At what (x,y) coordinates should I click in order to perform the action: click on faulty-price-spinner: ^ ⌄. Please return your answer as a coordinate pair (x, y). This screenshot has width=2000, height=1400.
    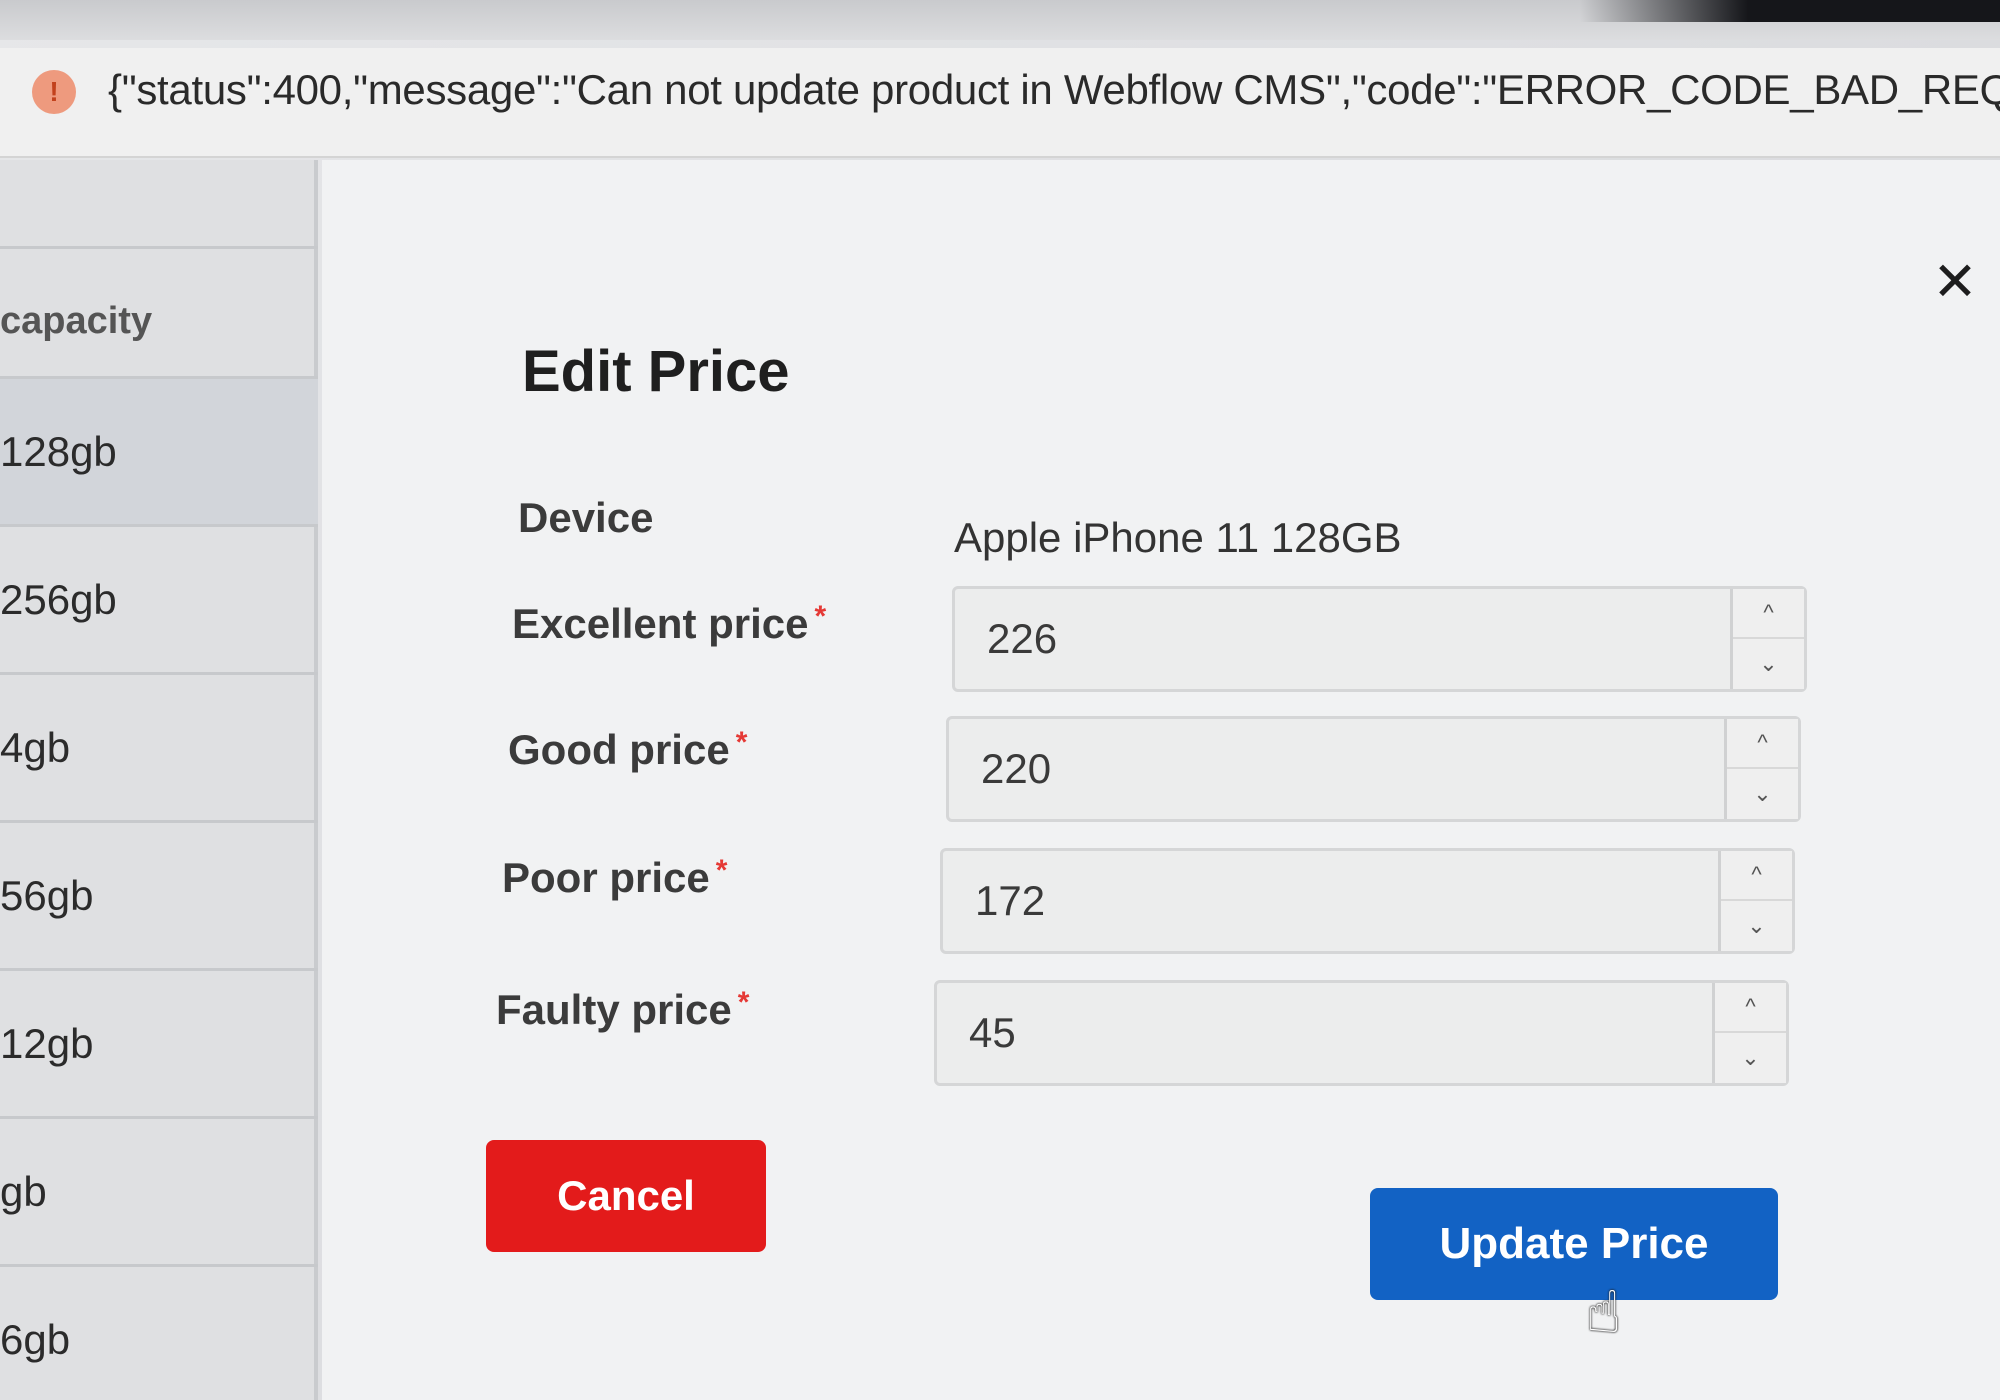
    Looking at the image, I should click on (1749, 1033).